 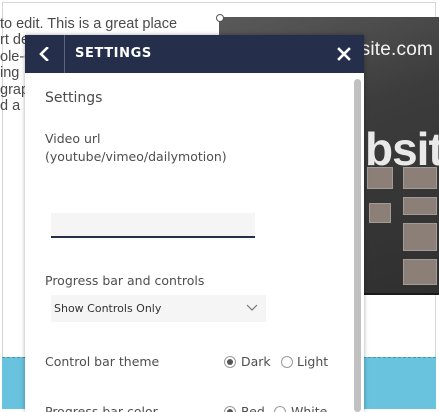 I want to click on radio-light-label: Light, so click(x=312, y=361).